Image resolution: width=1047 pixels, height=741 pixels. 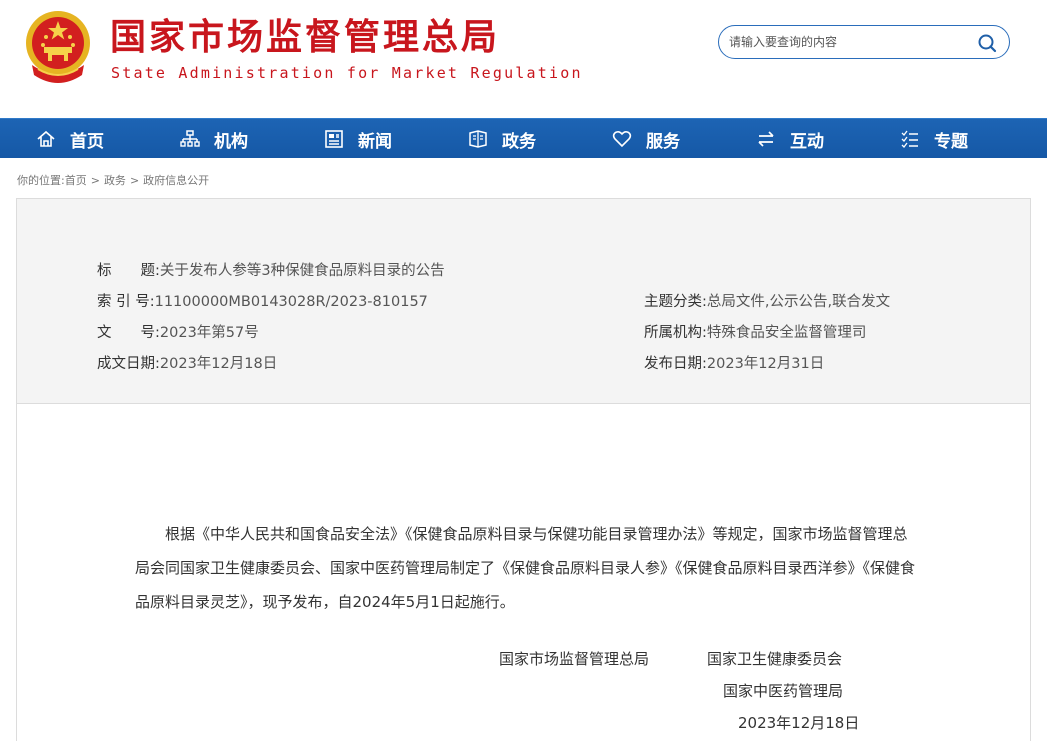 I want to click on list-icon, so click(x=909, y=139).